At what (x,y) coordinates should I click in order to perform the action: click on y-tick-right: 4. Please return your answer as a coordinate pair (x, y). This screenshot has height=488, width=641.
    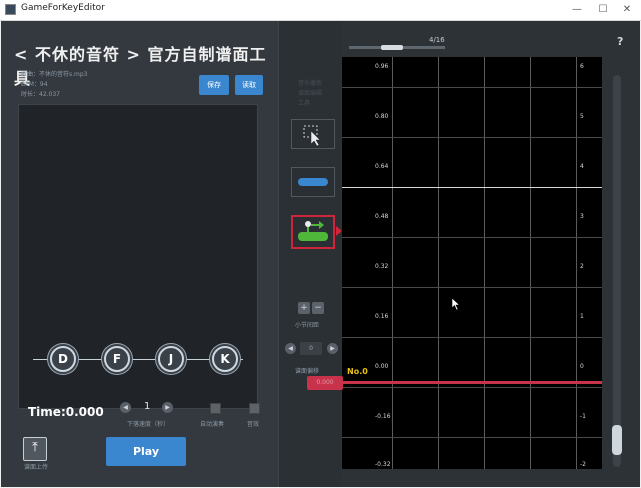
    Looking at the image, I should click on (582, 166).